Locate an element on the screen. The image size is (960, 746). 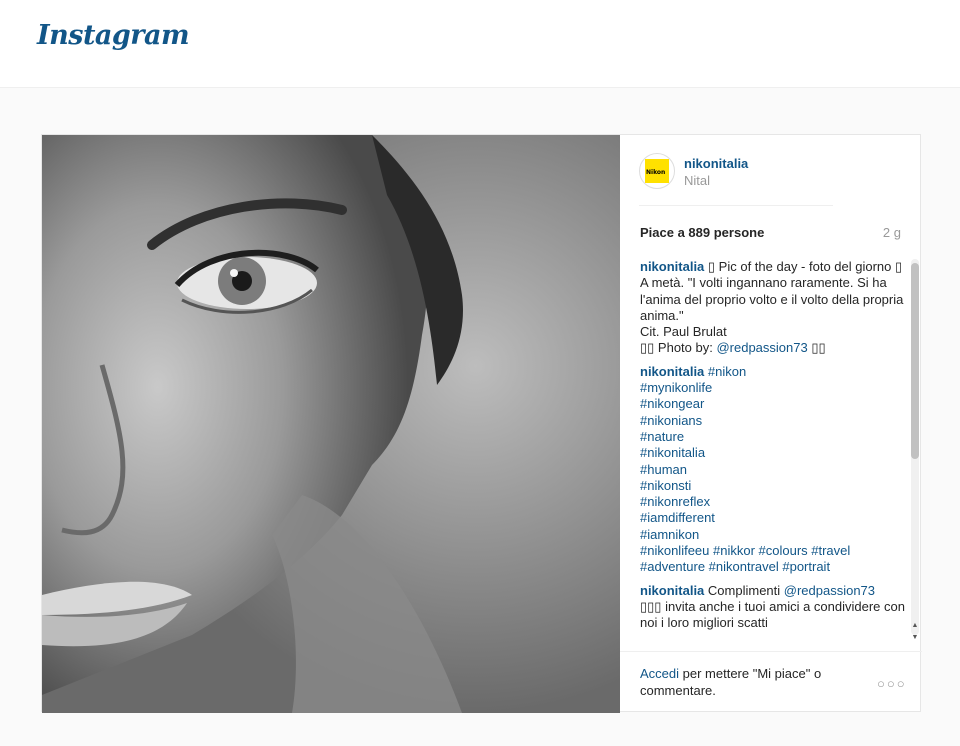
more-options-icon: ○○○ is located at coordinates (892, 683).